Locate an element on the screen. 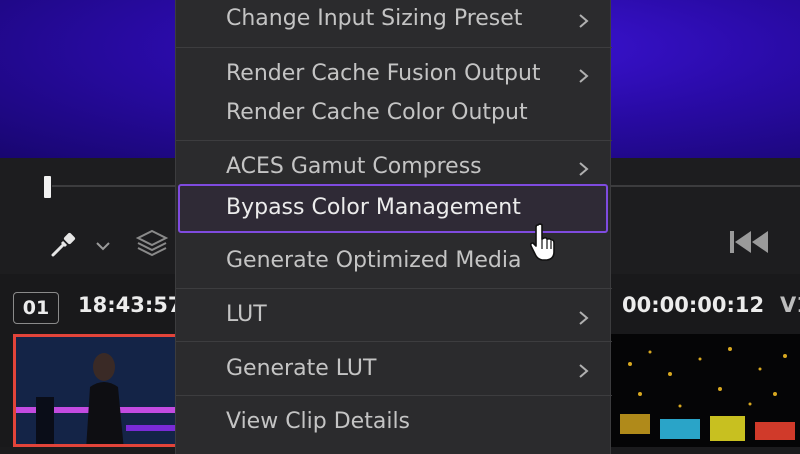  menu-item-change-input-sizing-preset: Change Input Sizing Preset is located at coordinates (374, 18).